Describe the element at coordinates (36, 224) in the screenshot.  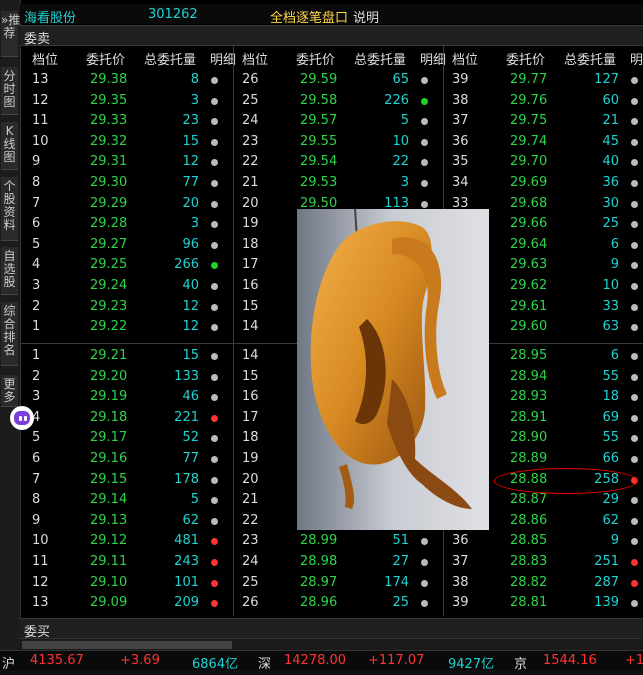
I see `level-number: 6` at that location.